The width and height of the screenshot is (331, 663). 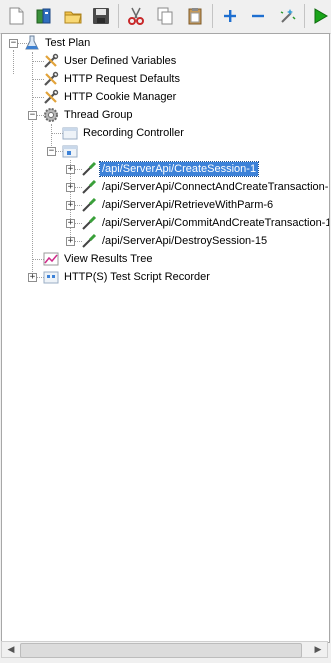 What do you see at coordinates (16, 16) in the screenshot?
I see `new-document-icon` at bounding box center [16, 16].